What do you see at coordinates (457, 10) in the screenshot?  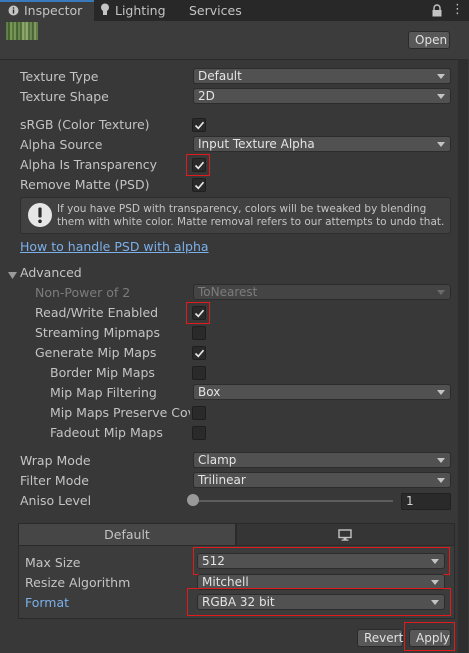 I see `more-options-icon: ⋮` at bounding box center [457, 10].